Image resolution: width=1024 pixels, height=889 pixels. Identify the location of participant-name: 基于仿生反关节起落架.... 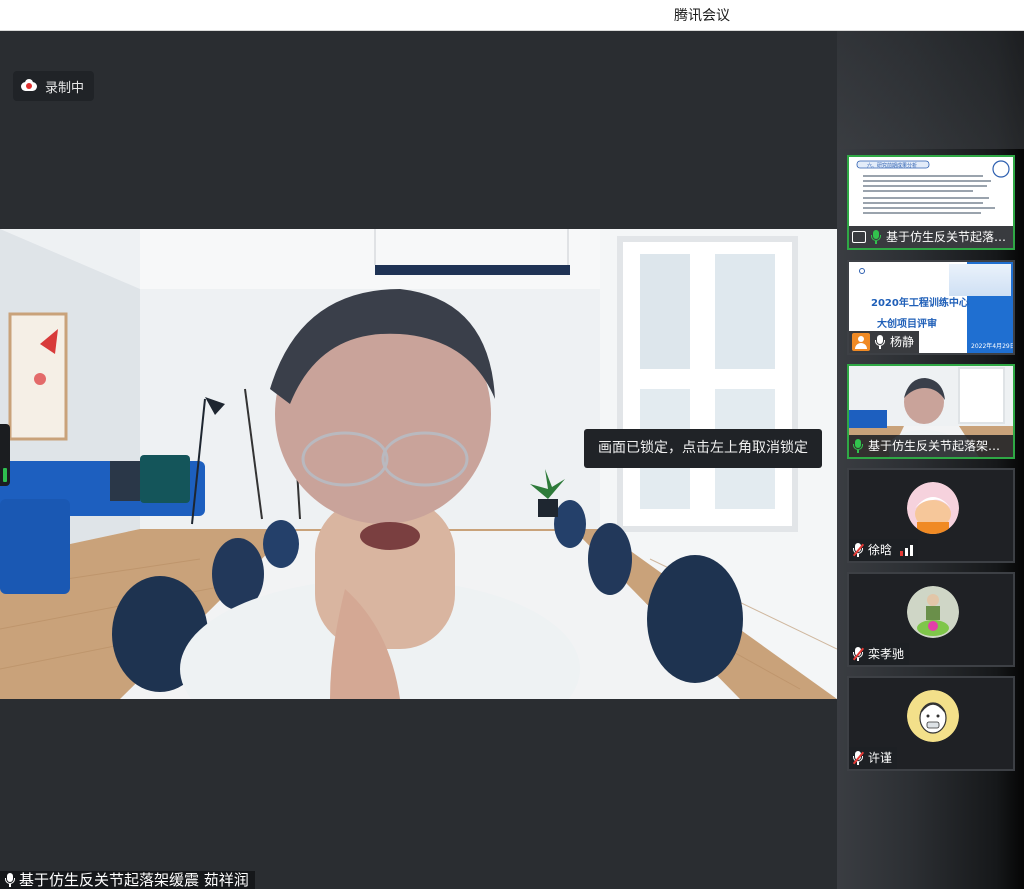
(949, 237).